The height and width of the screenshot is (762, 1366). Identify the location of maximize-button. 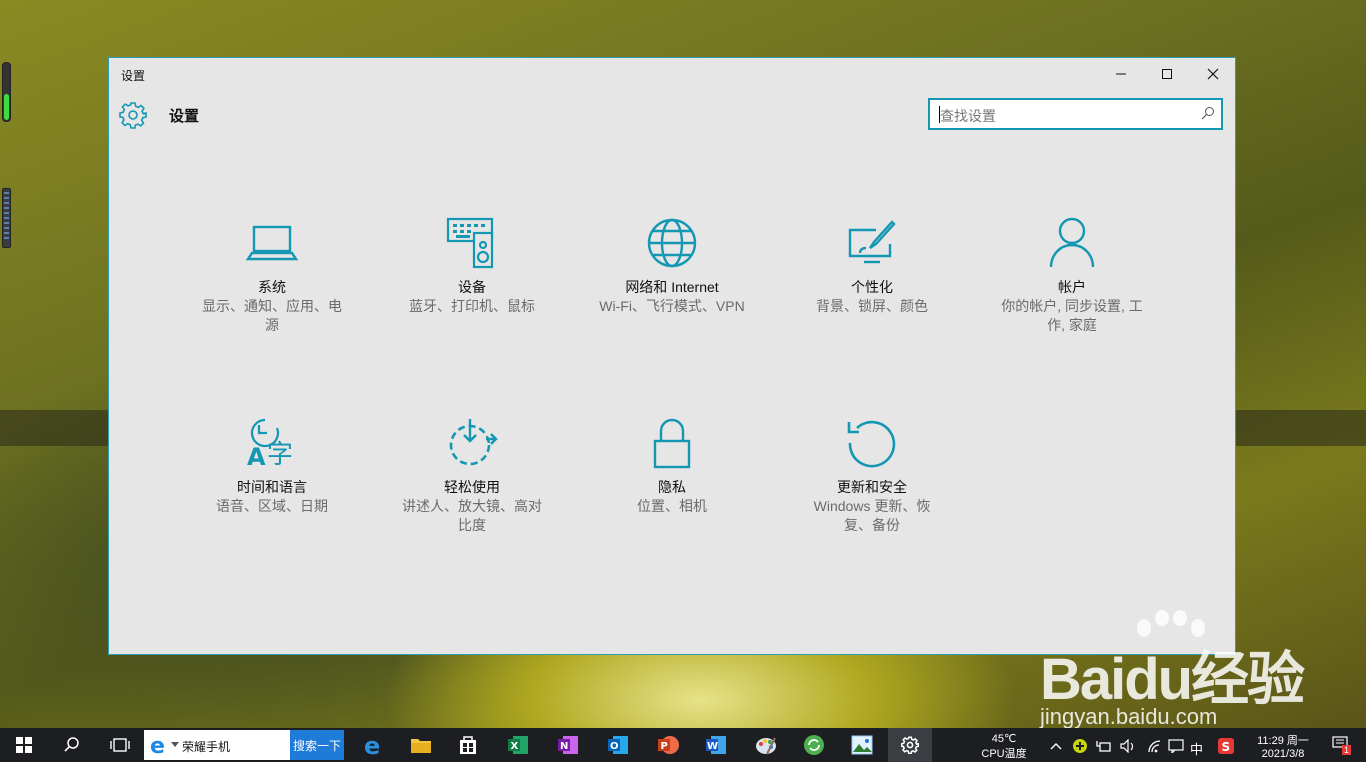
(1167, 73).